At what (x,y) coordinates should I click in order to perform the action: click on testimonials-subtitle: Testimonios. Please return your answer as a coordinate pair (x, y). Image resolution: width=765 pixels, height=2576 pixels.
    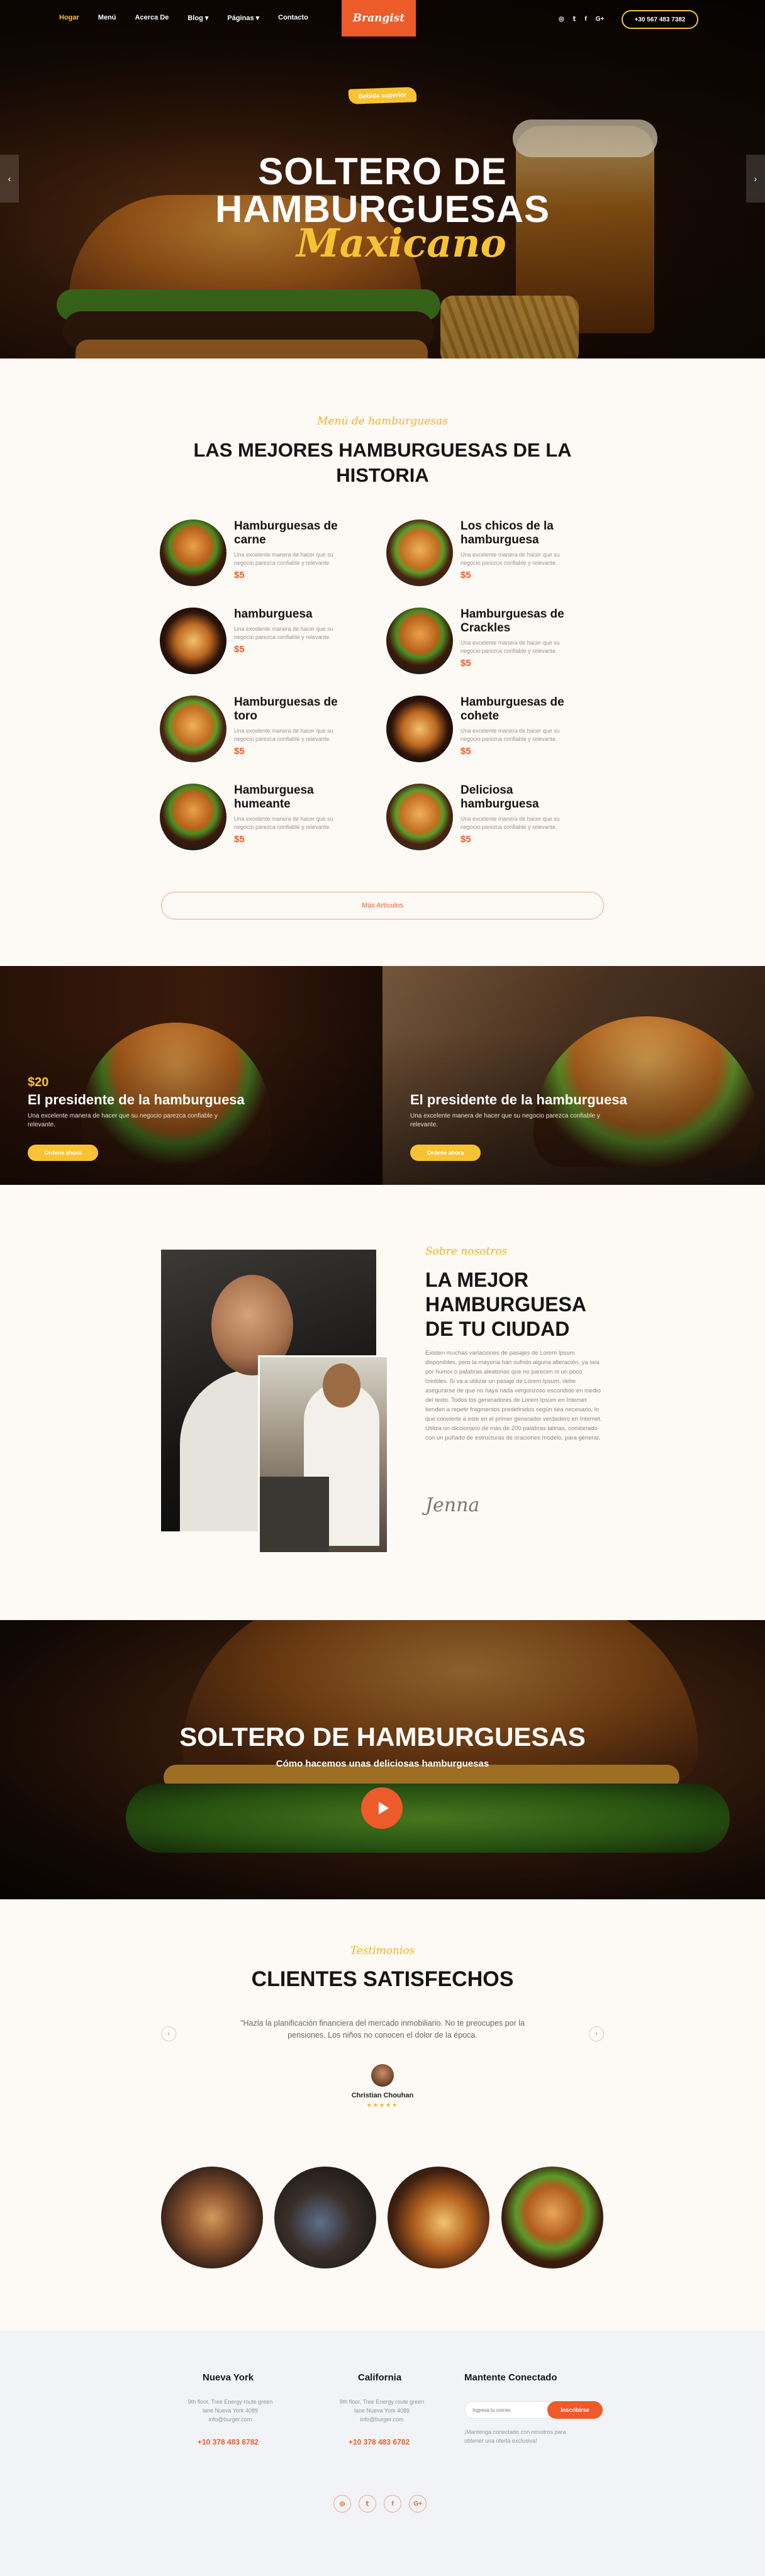
    Looking at the image, I should click on (382, 1951).